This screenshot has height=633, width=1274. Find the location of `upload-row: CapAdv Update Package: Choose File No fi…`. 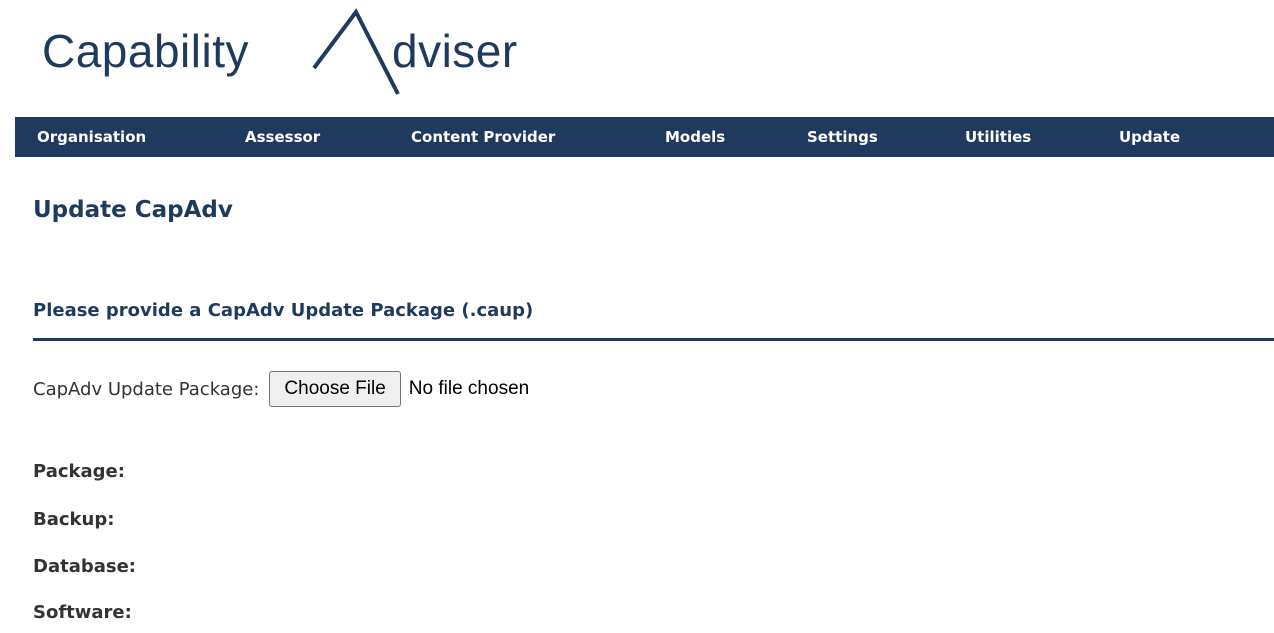

upload-row: CapAdv Update Package: Choose File No fi… is located at coordinates (281, 389).